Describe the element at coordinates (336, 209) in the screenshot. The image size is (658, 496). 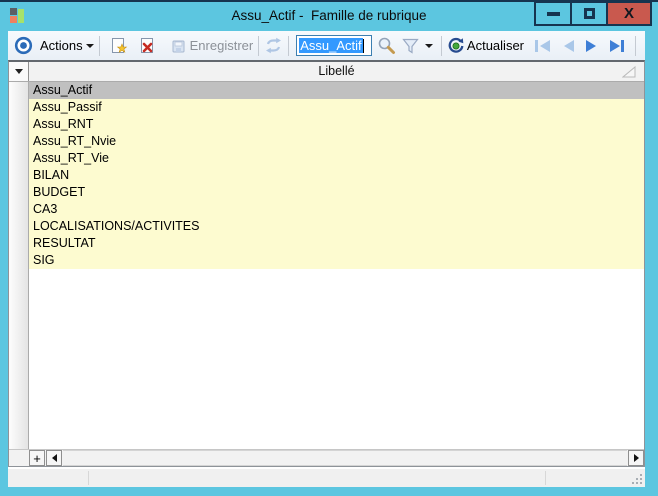
I see `list-item: CA3` at that location.